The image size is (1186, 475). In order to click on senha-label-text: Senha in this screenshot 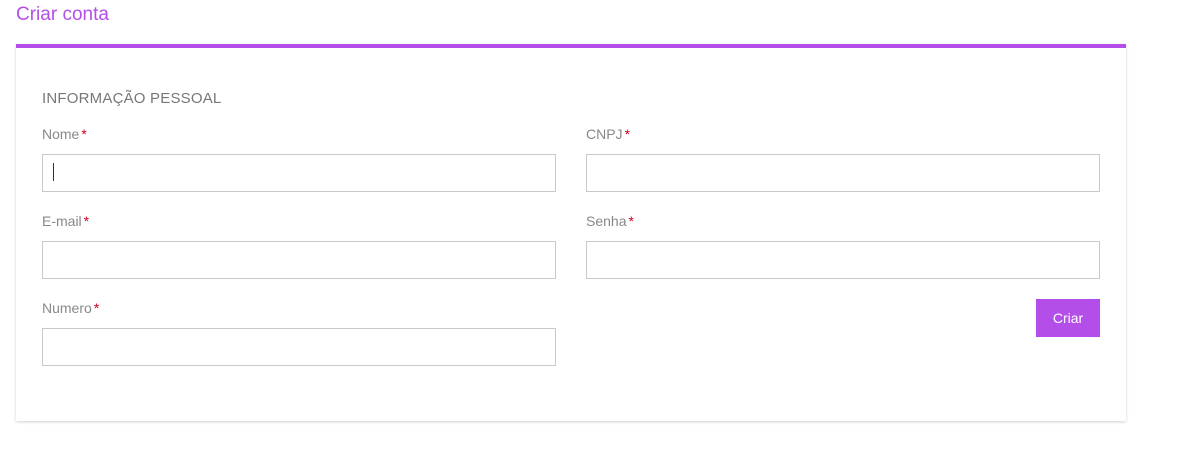, I will do `click(606, 221)`.